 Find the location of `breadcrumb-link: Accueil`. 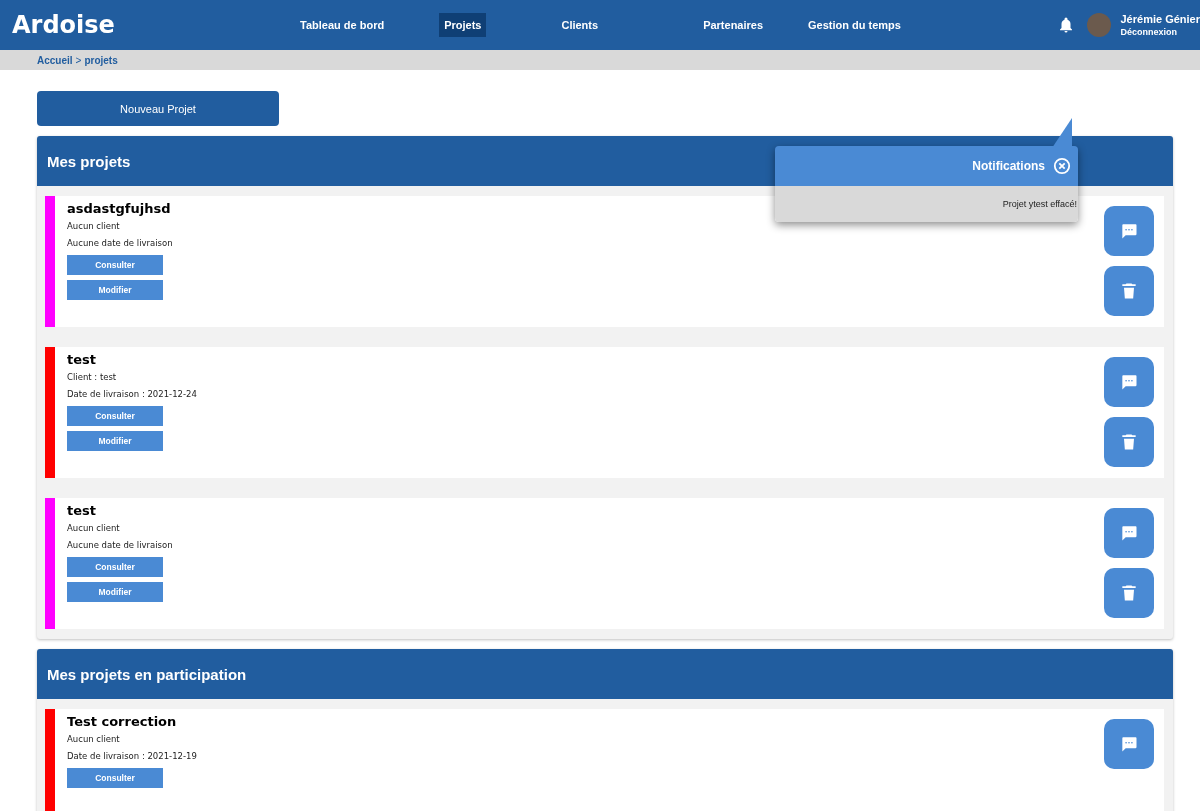

breadcrumb-link: Accueil is located at coordinates (55, 60).